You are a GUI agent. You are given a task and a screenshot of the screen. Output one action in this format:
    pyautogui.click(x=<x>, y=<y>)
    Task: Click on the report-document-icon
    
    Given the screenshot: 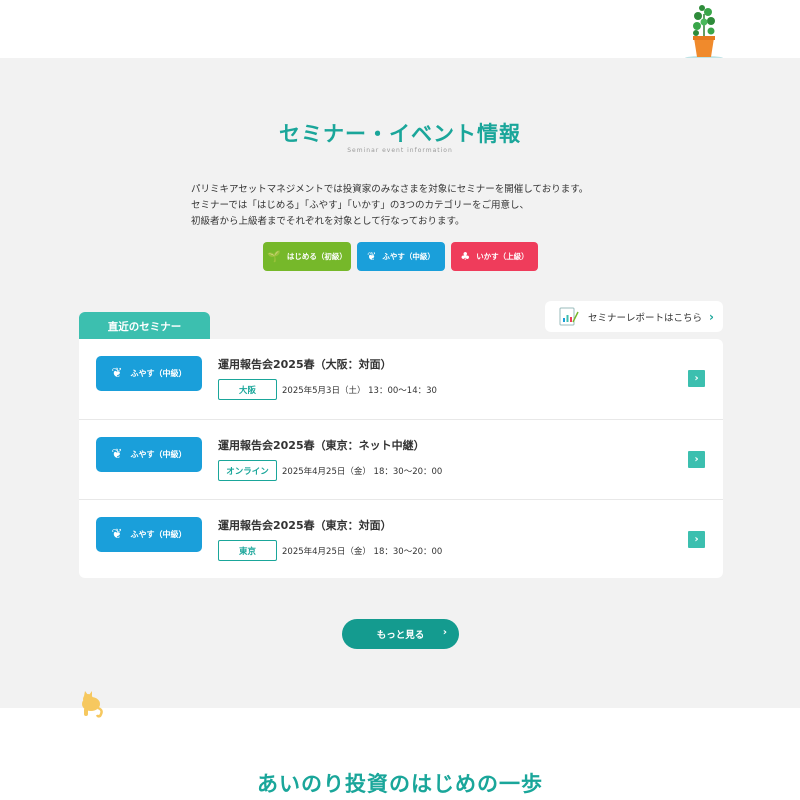 What is the action you would take?
    pyautogui.click(x=569, y=316)
    